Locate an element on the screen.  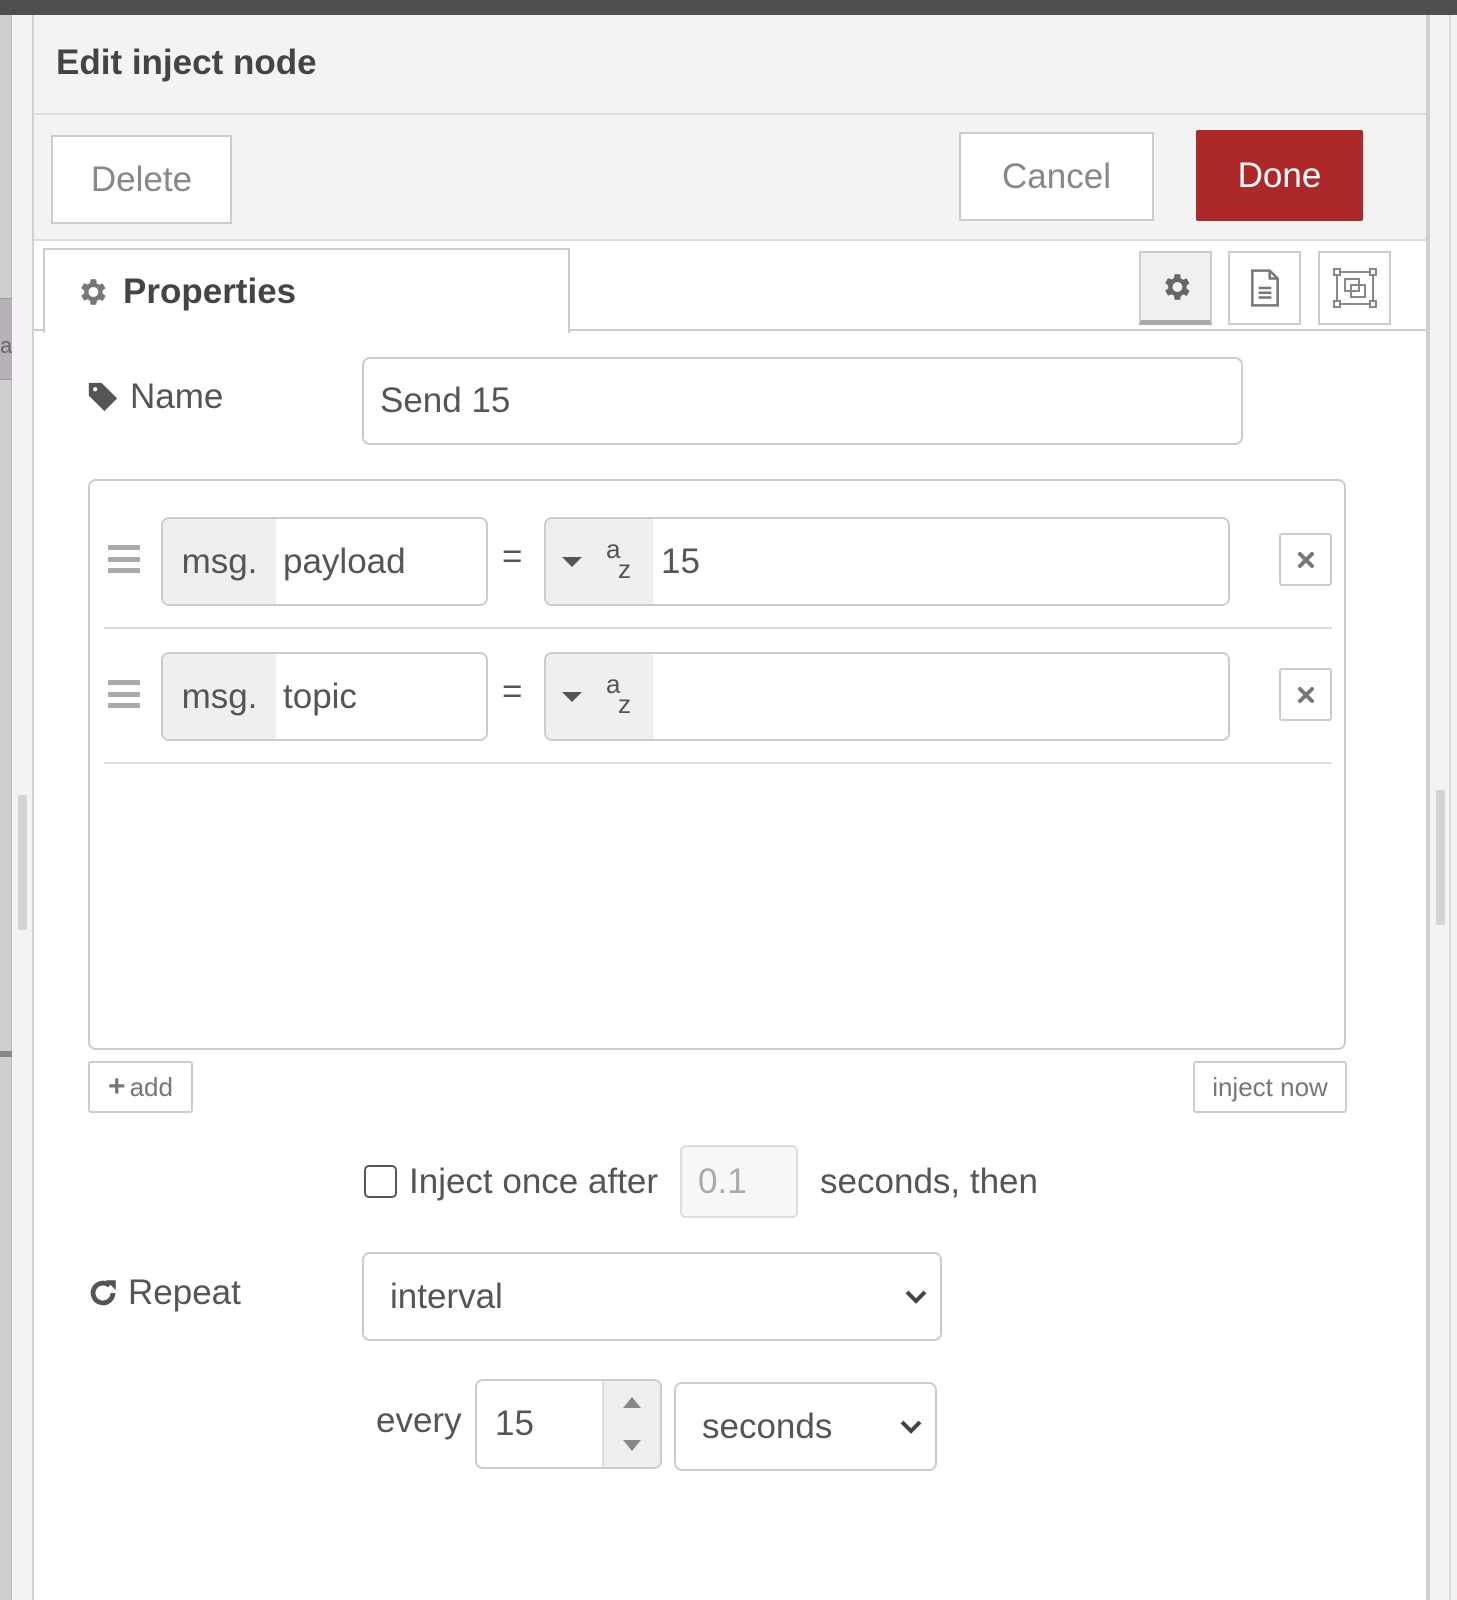
add-property-button: + add is located at coordinates (140, 1087).